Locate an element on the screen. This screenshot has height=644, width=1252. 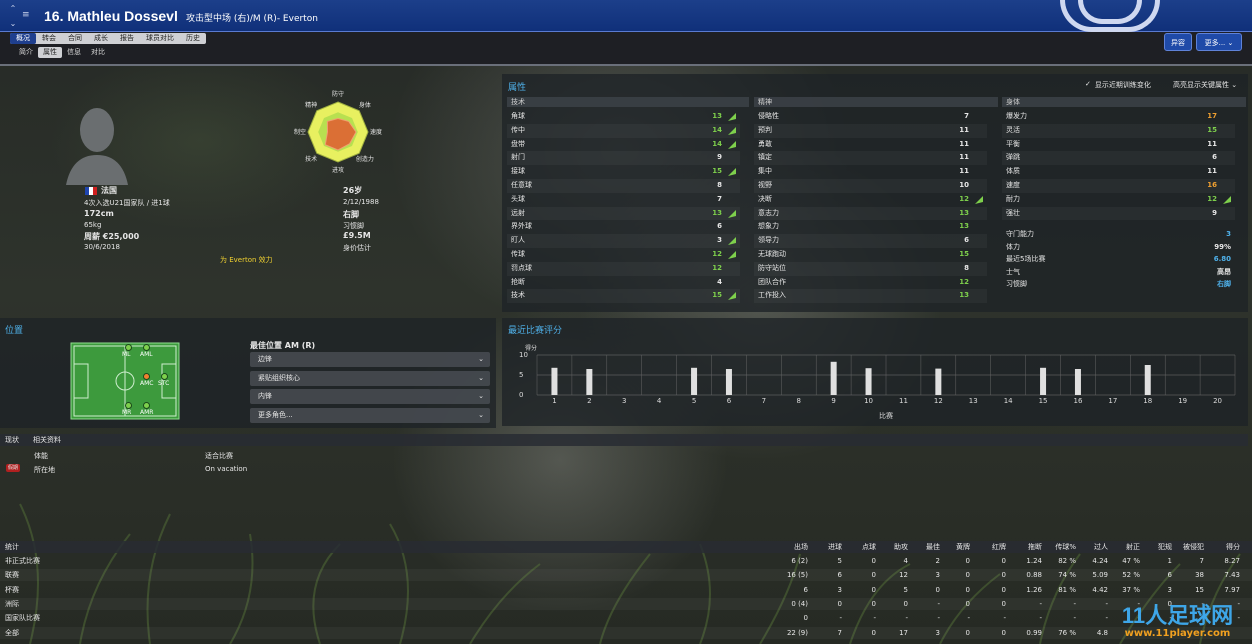
attribute-value: 13 is located at coordinates (964, 226).